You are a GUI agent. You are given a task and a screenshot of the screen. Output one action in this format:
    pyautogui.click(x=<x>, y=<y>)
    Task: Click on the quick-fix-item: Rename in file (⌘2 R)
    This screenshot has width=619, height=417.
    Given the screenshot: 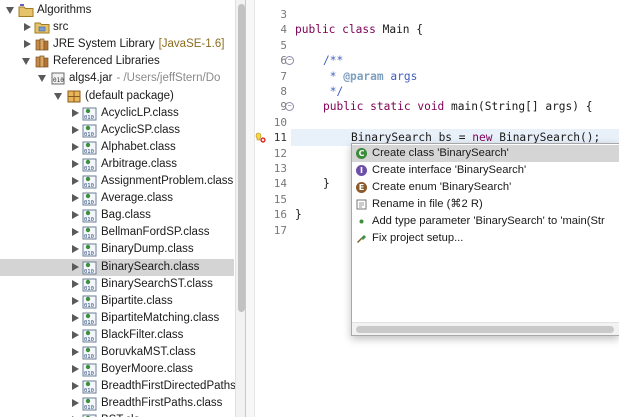 What is the action you would take?
    pyautogui.click(x=485, y=204)
    